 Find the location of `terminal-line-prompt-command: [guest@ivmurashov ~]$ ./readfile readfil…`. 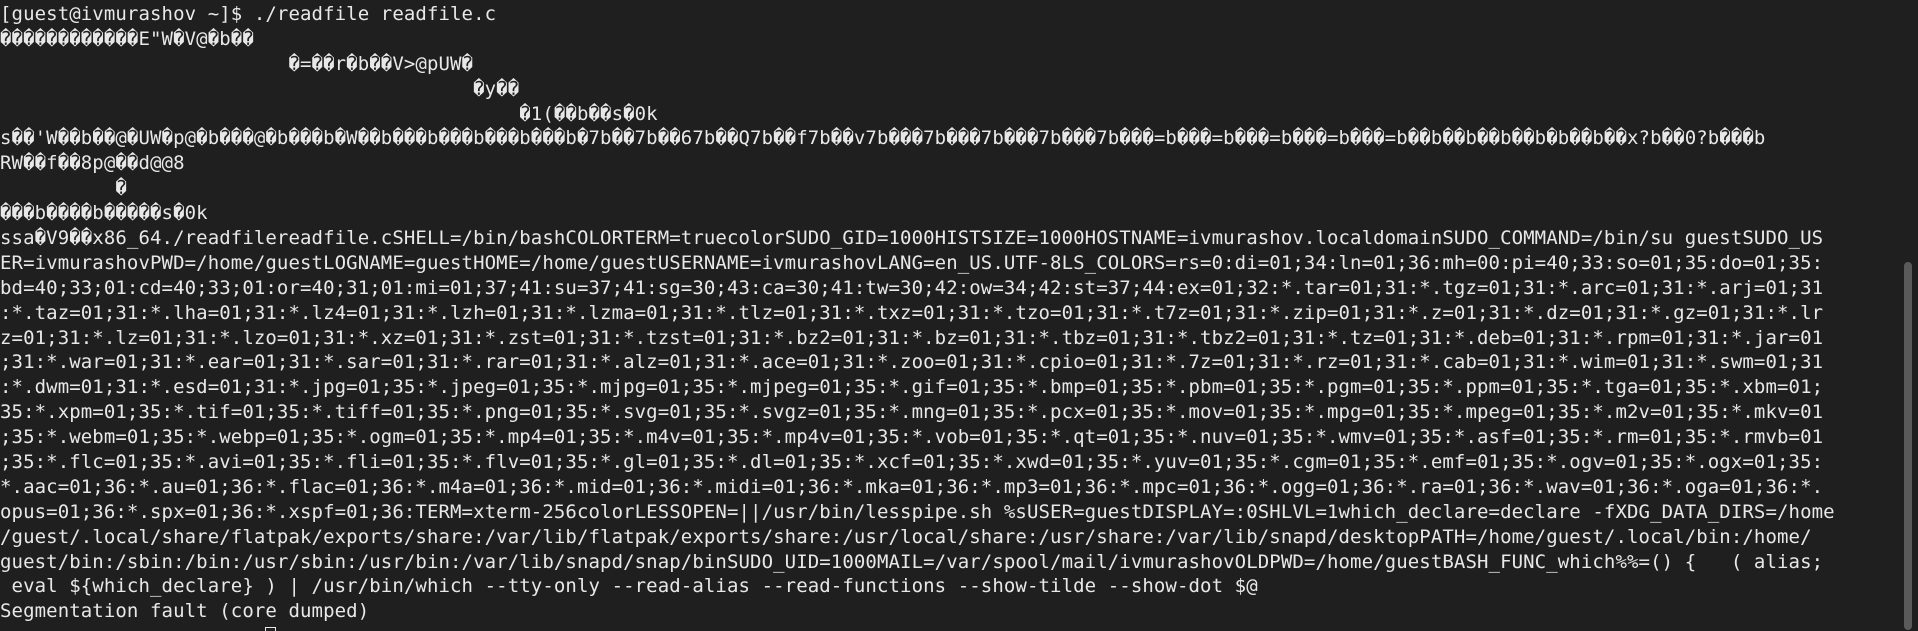

terminal-line-prompt-command: [guest@ivmurashov ~]$ ./readfile readfil… is located at coordinates (248, 14).